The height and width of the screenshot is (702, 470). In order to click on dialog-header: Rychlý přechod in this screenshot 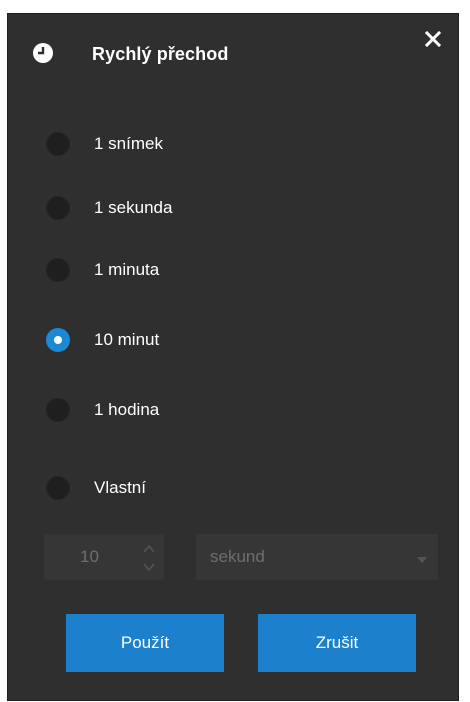, I will do `click(233, 54)`.